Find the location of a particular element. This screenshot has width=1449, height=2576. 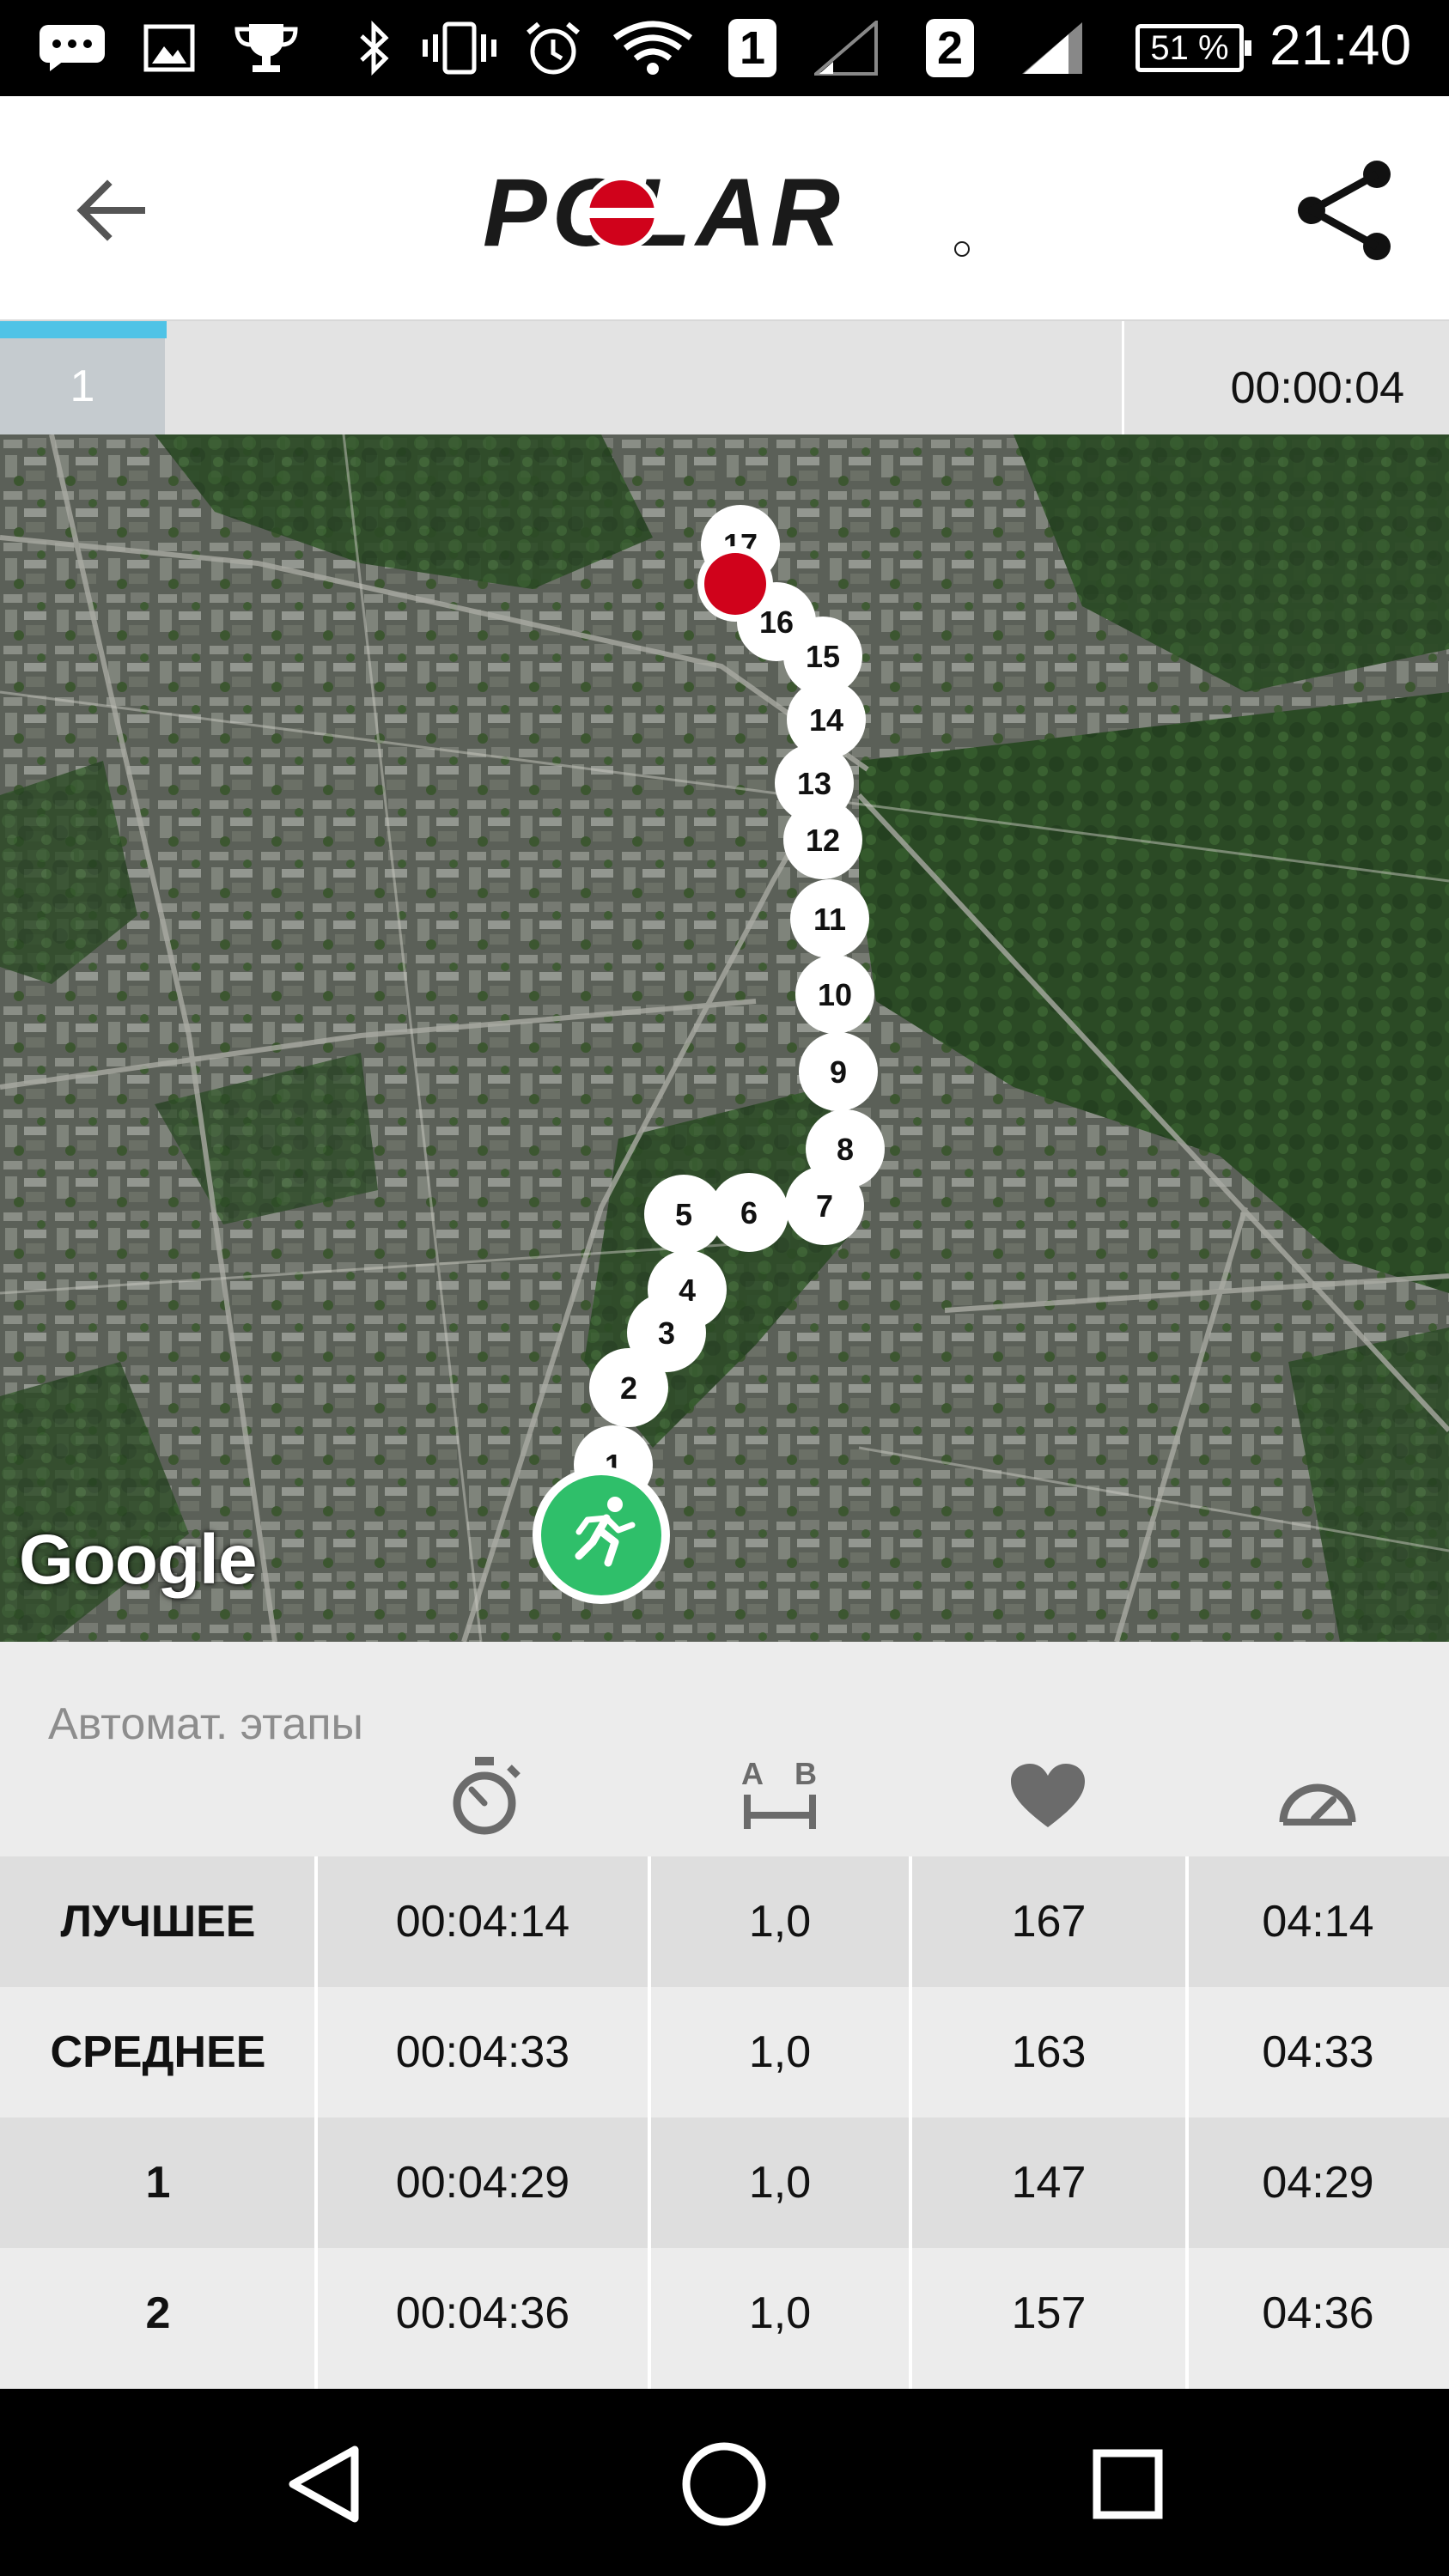

app-bar: POLAR is located at coordinates (724, 208).